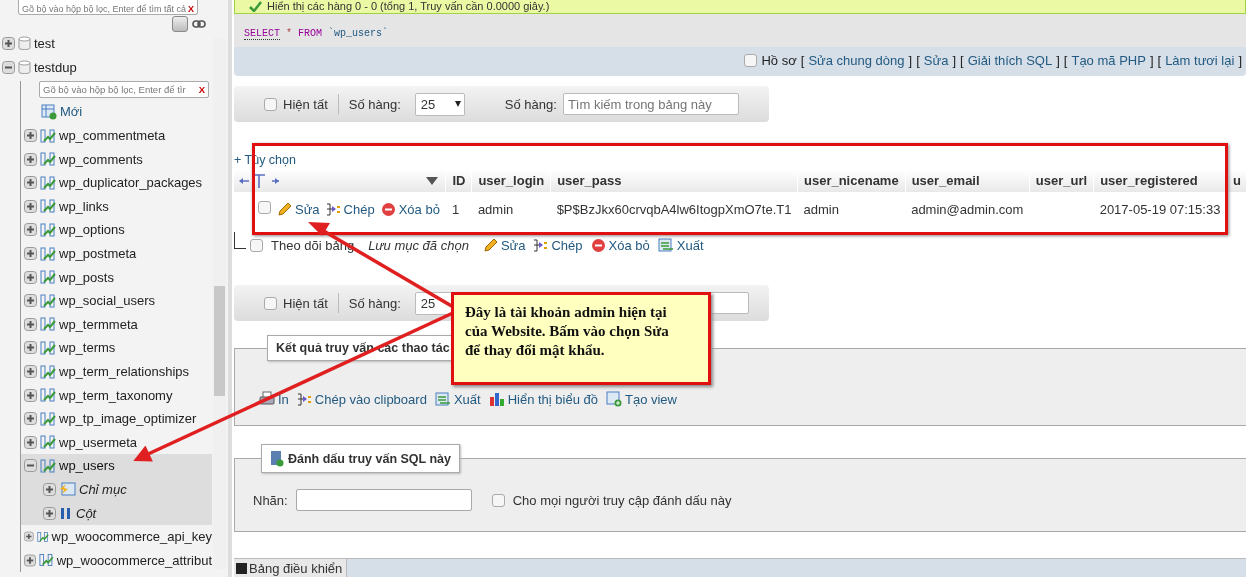  What do you see at coordinates (124, 90) in the screenshot?
I see `filter-field: Gõ bộ vào hộp bộ lọc, Enter để tìr X` at bounding box center [124, 90].